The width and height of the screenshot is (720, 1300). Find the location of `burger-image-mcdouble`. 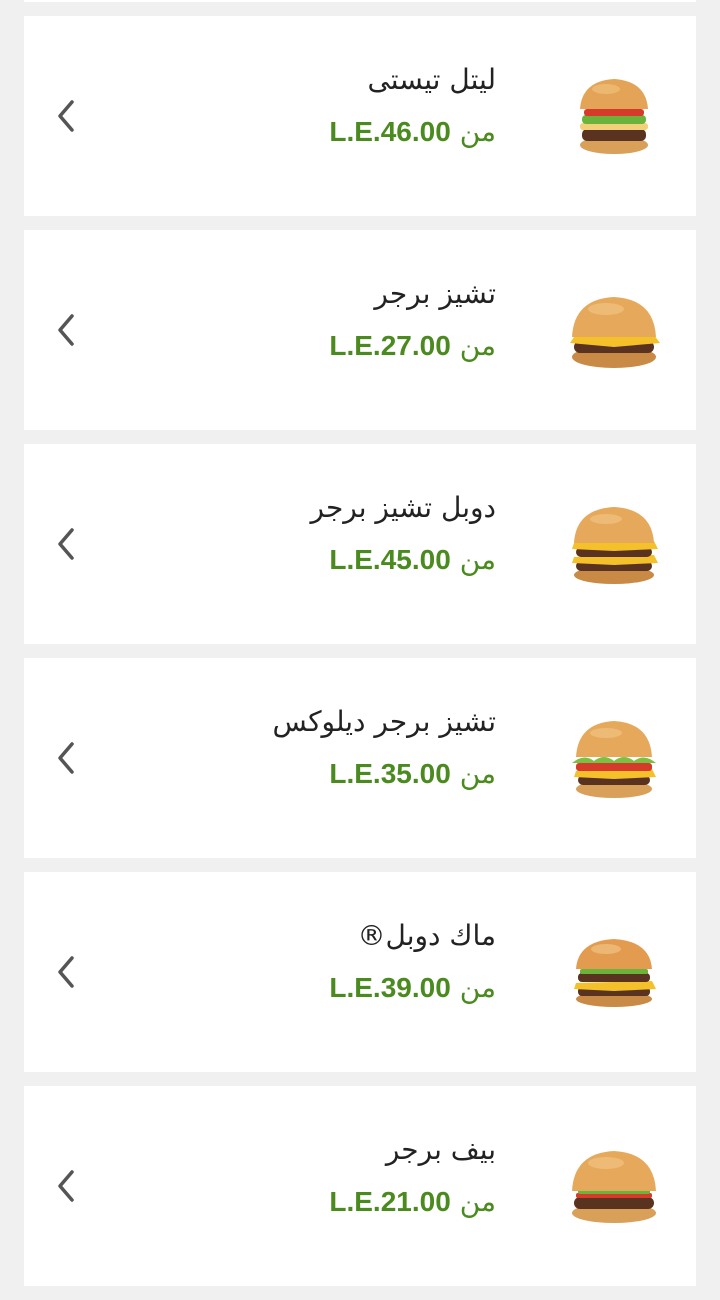

burger-image-mcdouble is located at coordinates (614, 972).